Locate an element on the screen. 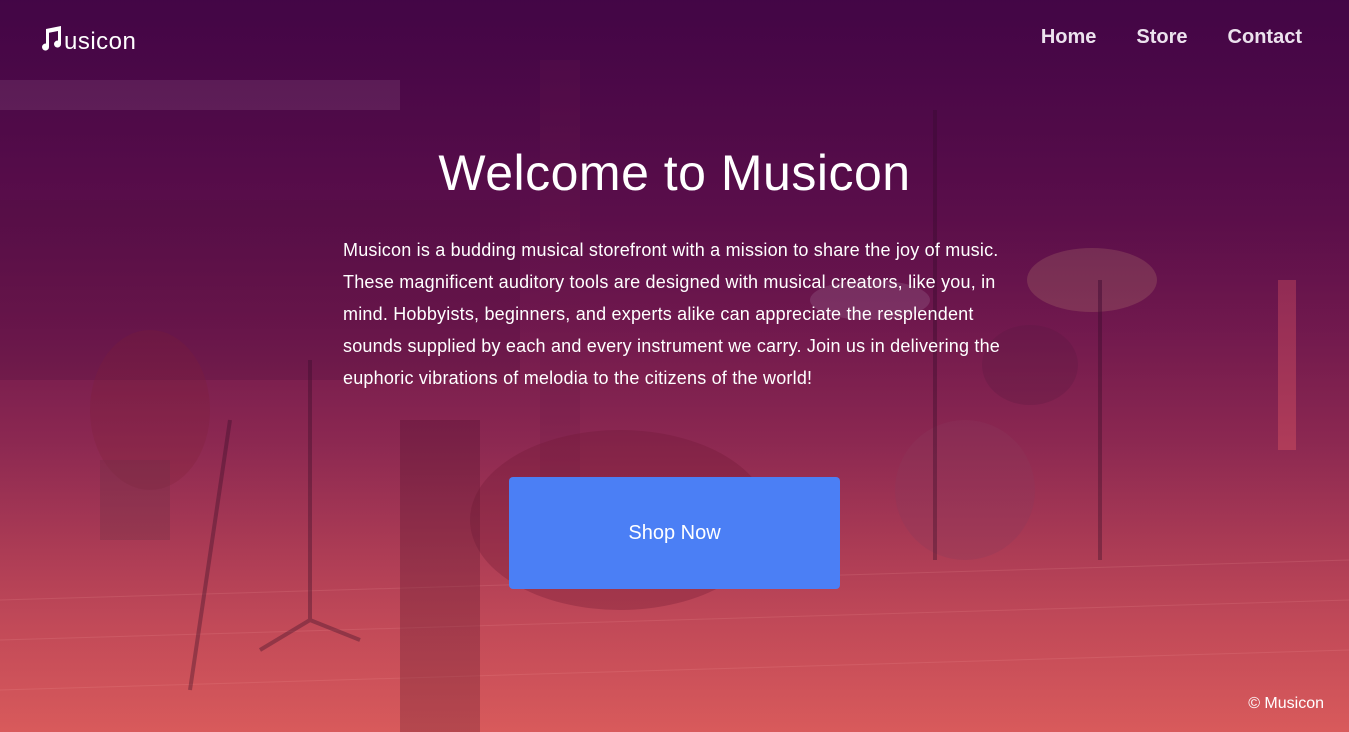  nav-link-store: Store is located at coordinates (1161, 37).